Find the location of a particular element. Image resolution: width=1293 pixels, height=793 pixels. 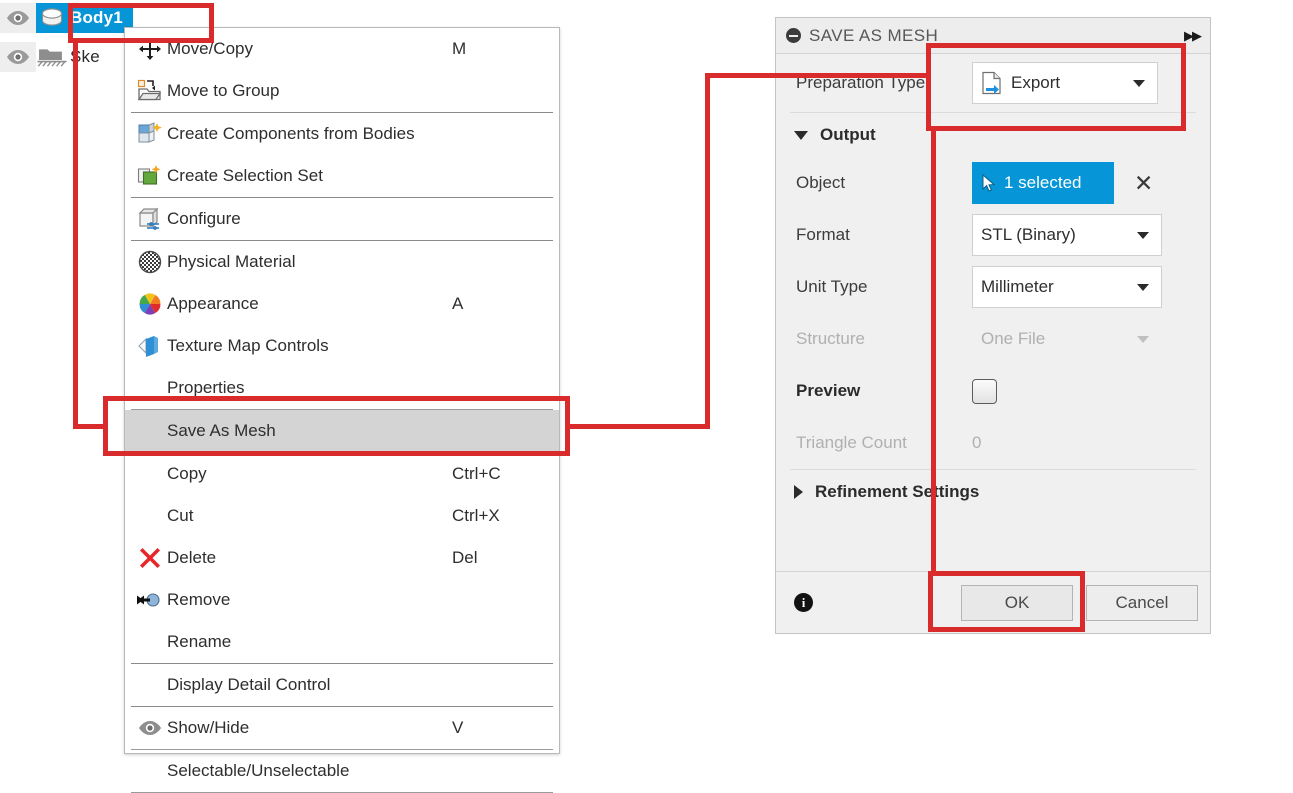

physical-material-checker-icon is located at coordinates (150, 262).